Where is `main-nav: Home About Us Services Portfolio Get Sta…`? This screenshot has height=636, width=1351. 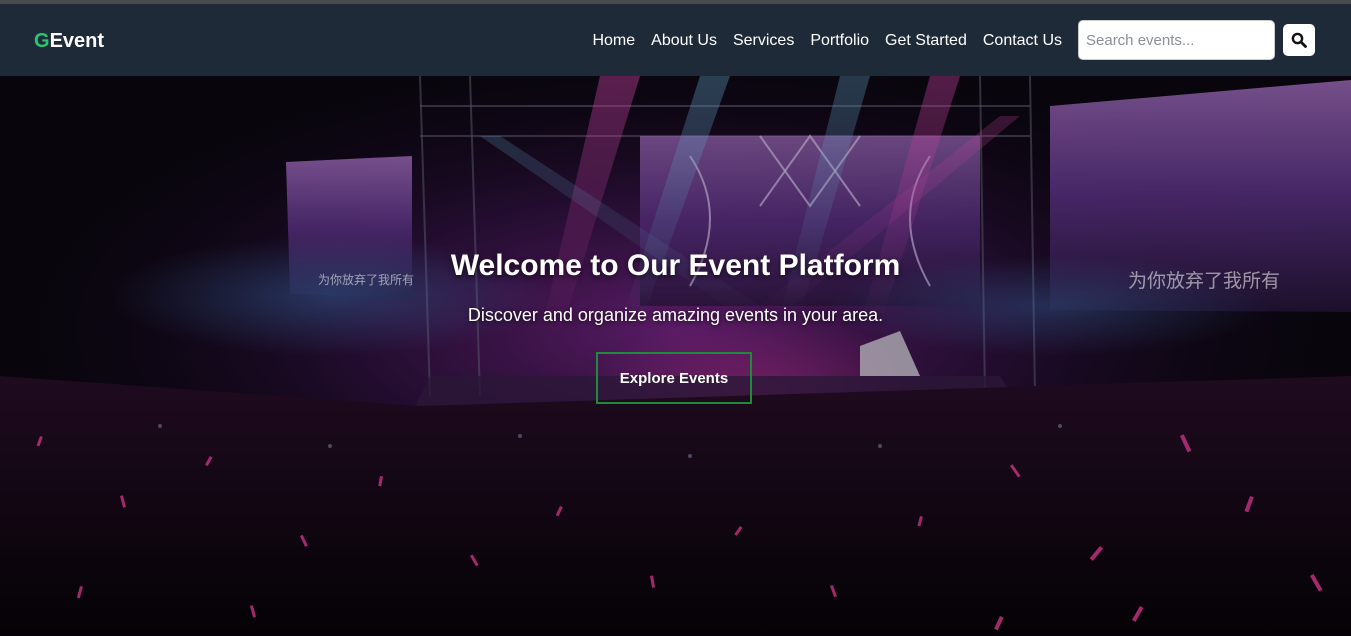
main-nav: Home About Us Services Portfolio Get Sta… is located at coordinates (827, 41).